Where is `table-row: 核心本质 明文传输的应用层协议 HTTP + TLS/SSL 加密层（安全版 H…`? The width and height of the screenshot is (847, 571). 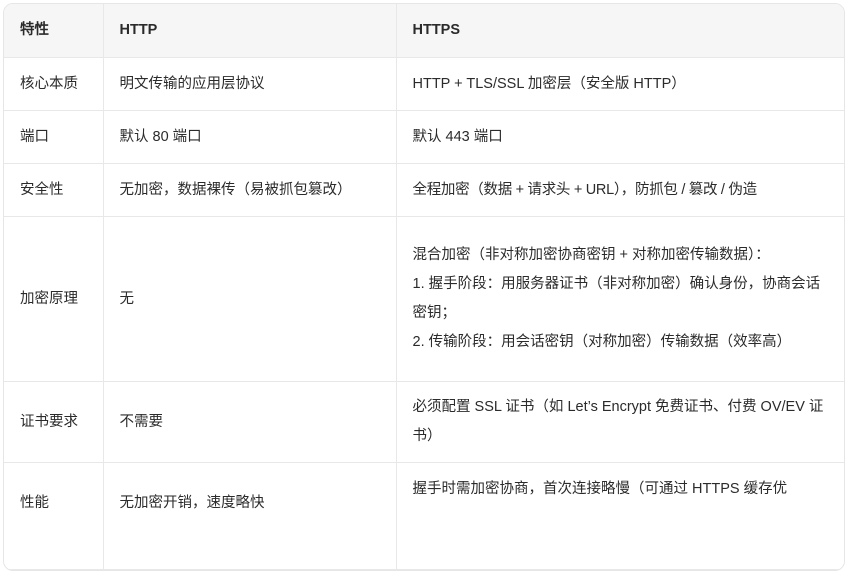
table-row: 核心本质 明文传输的应用层协议 HTTP + TLS/SSL 加密层（安全版 H… is located at coordinates (424, 84).